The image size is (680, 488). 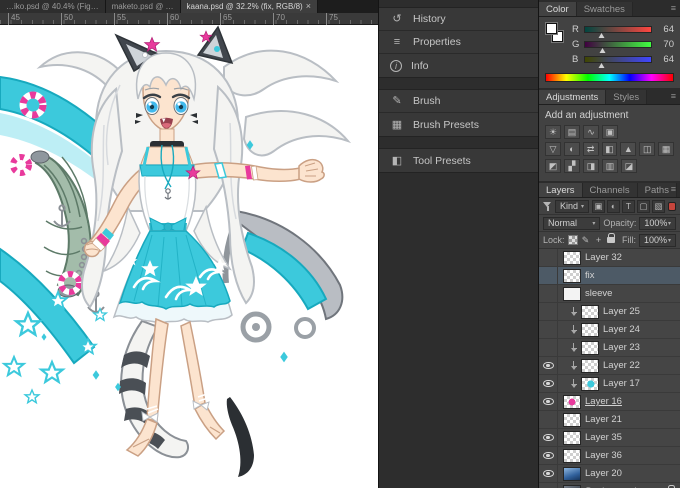 What do you see at coordinates (572, 240) in the screenshot?
I see `lock-transparent-pixels-icon` at bounding box center [572, 240].